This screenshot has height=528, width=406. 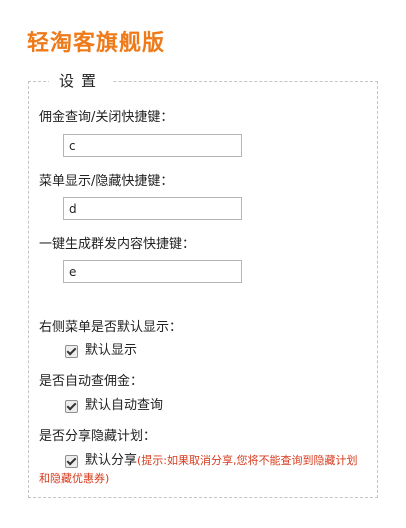 I want to click on auto-commission-label: 是否自动查佣金：, so click(x=91, y=381).